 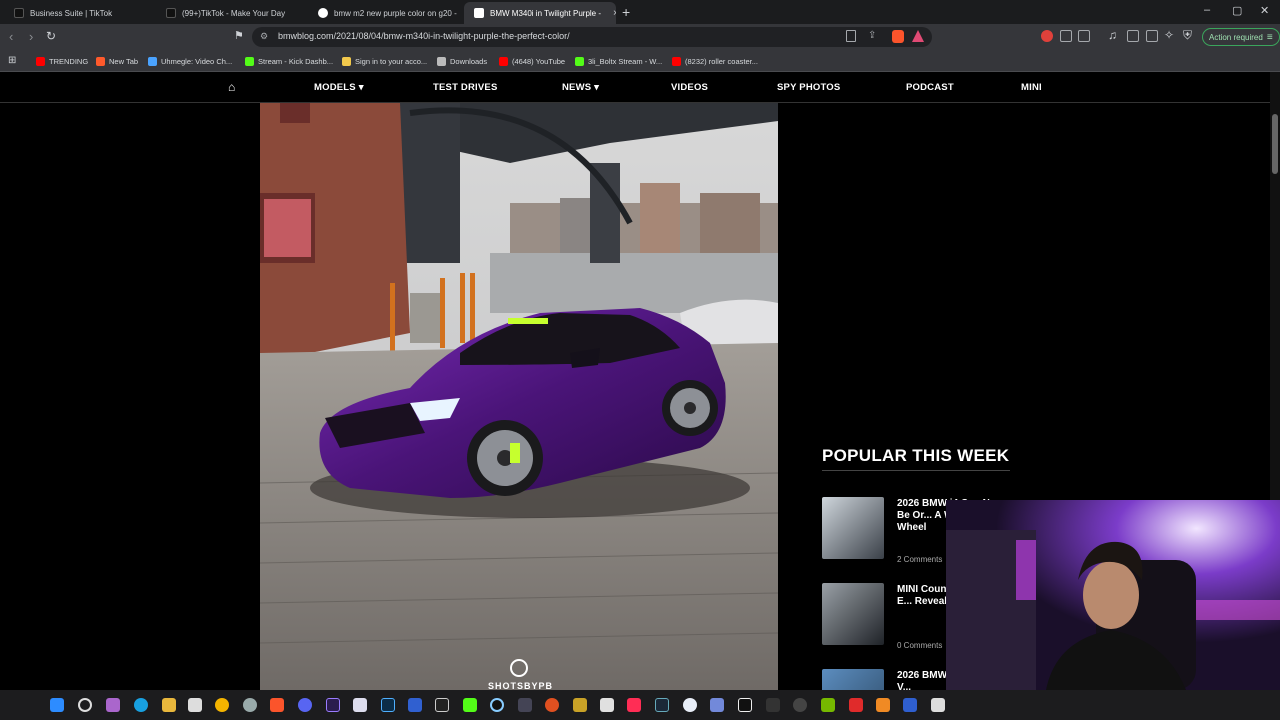 What do you see at coordinates (1236, 37) in the screenshot?
I see `action-required-label: Action required` at bounding box center [1236, 37].